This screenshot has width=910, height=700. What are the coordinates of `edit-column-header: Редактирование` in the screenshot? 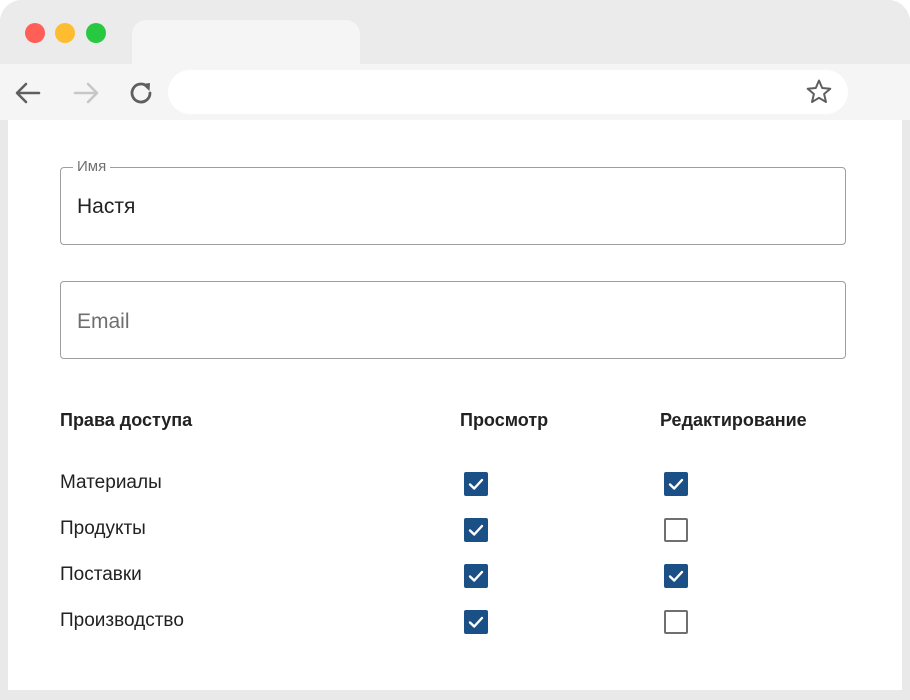 It's located at (733, 420).